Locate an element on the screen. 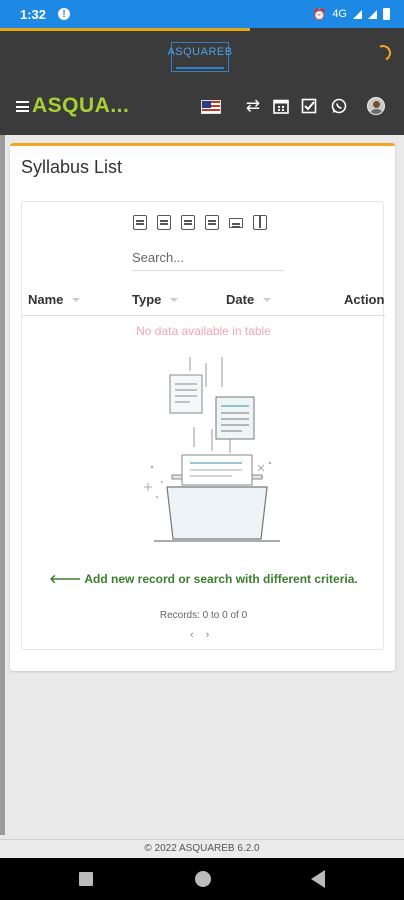 This screenshot has height=900, width=404. signal-icon is located at coordinates (357, 14).